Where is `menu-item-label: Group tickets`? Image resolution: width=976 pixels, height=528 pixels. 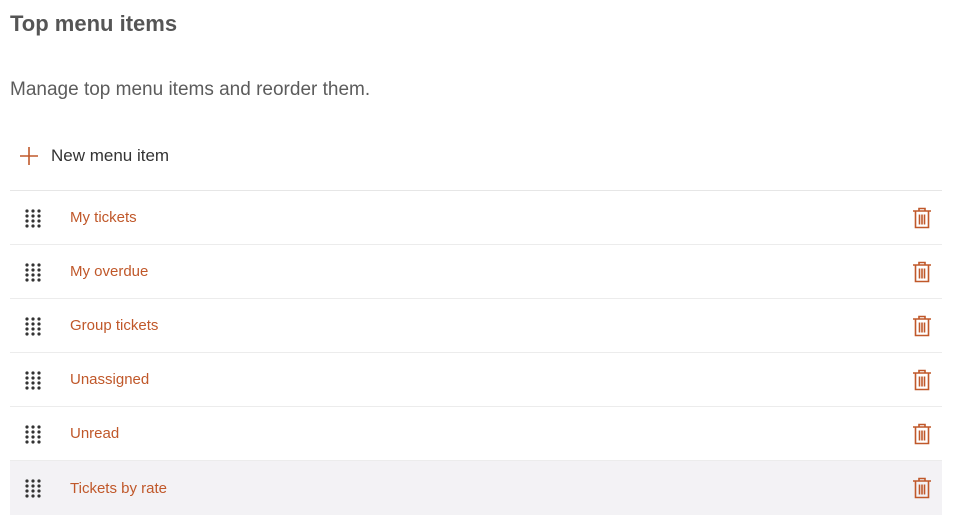
menu-item-label: Group tickets is located at coordinates (114, 325).